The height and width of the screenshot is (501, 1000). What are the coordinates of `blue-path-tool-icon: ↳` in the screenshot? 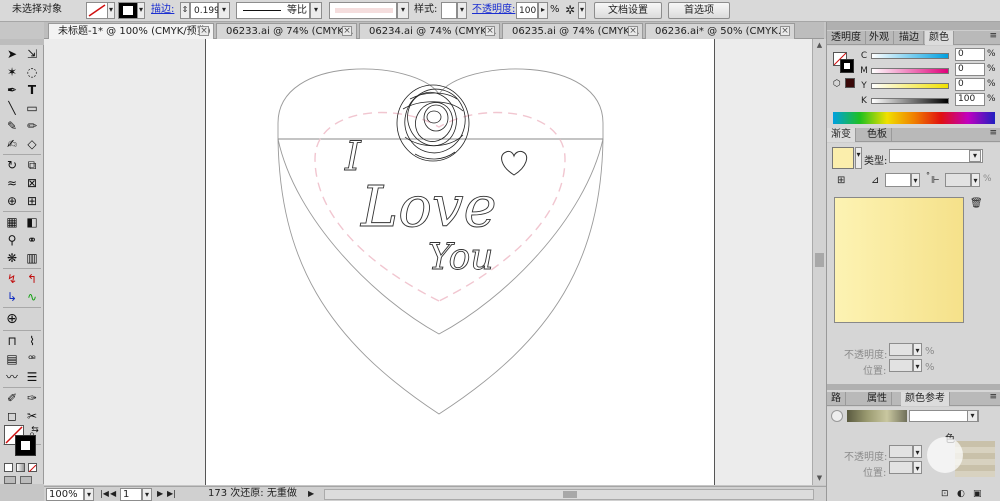 It's located at (12, 297).